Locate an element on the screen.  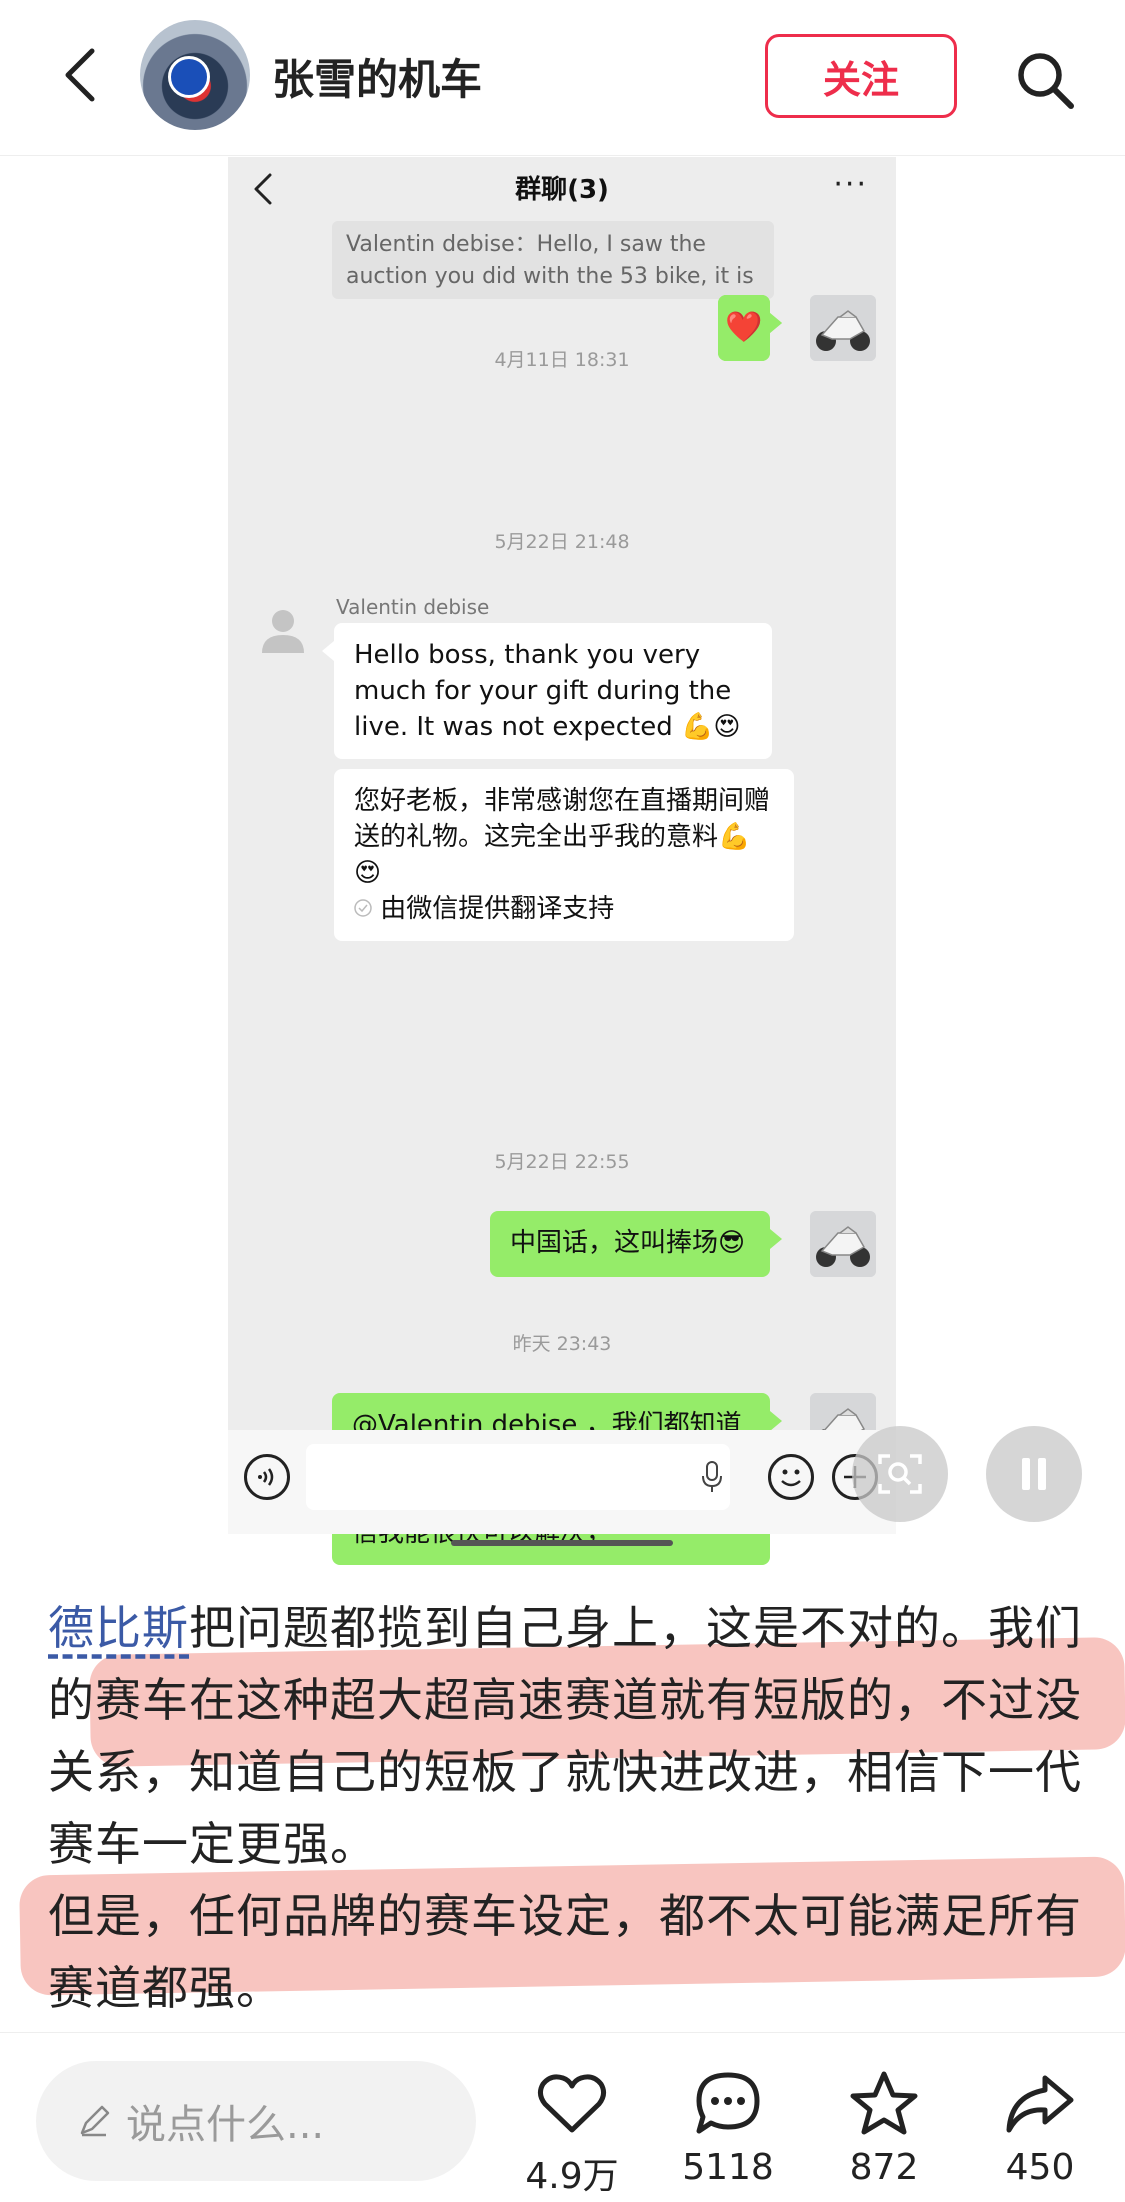
comment-count: 5118 is located at coordinates (728, 2167).